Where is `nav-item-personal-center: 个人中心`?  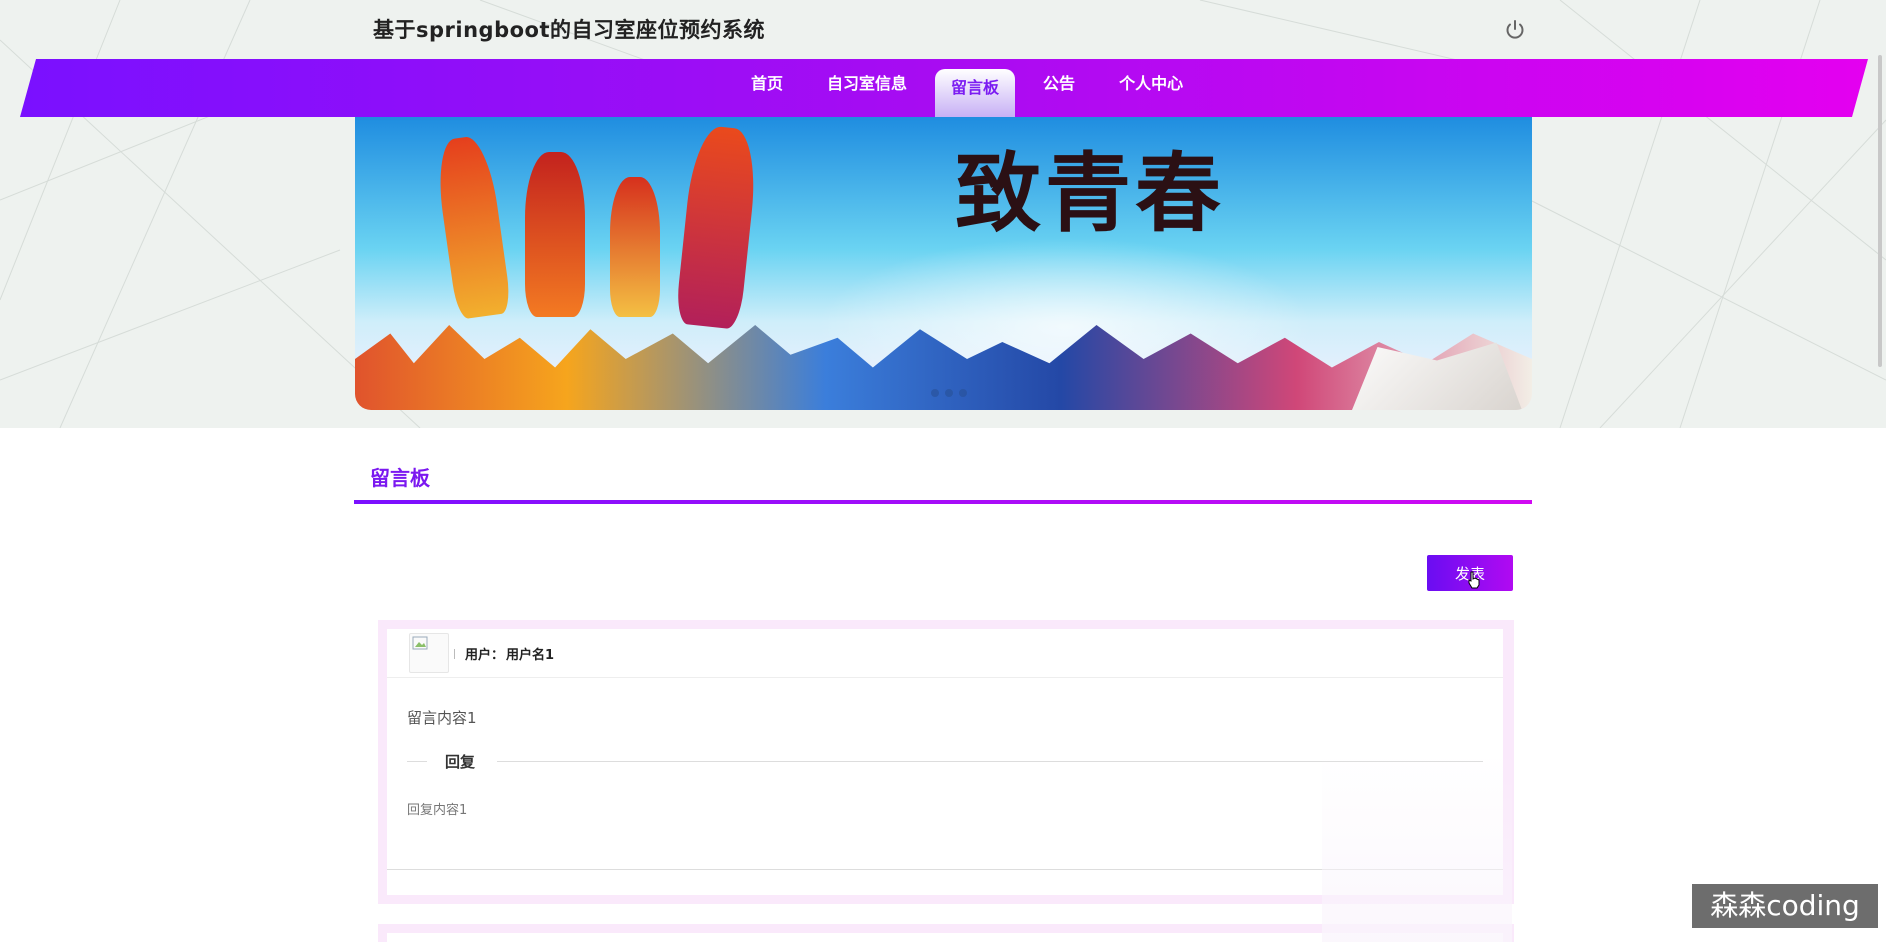
nav-item-personal-center: 个人中心 is located at coordinates (1151, 84).